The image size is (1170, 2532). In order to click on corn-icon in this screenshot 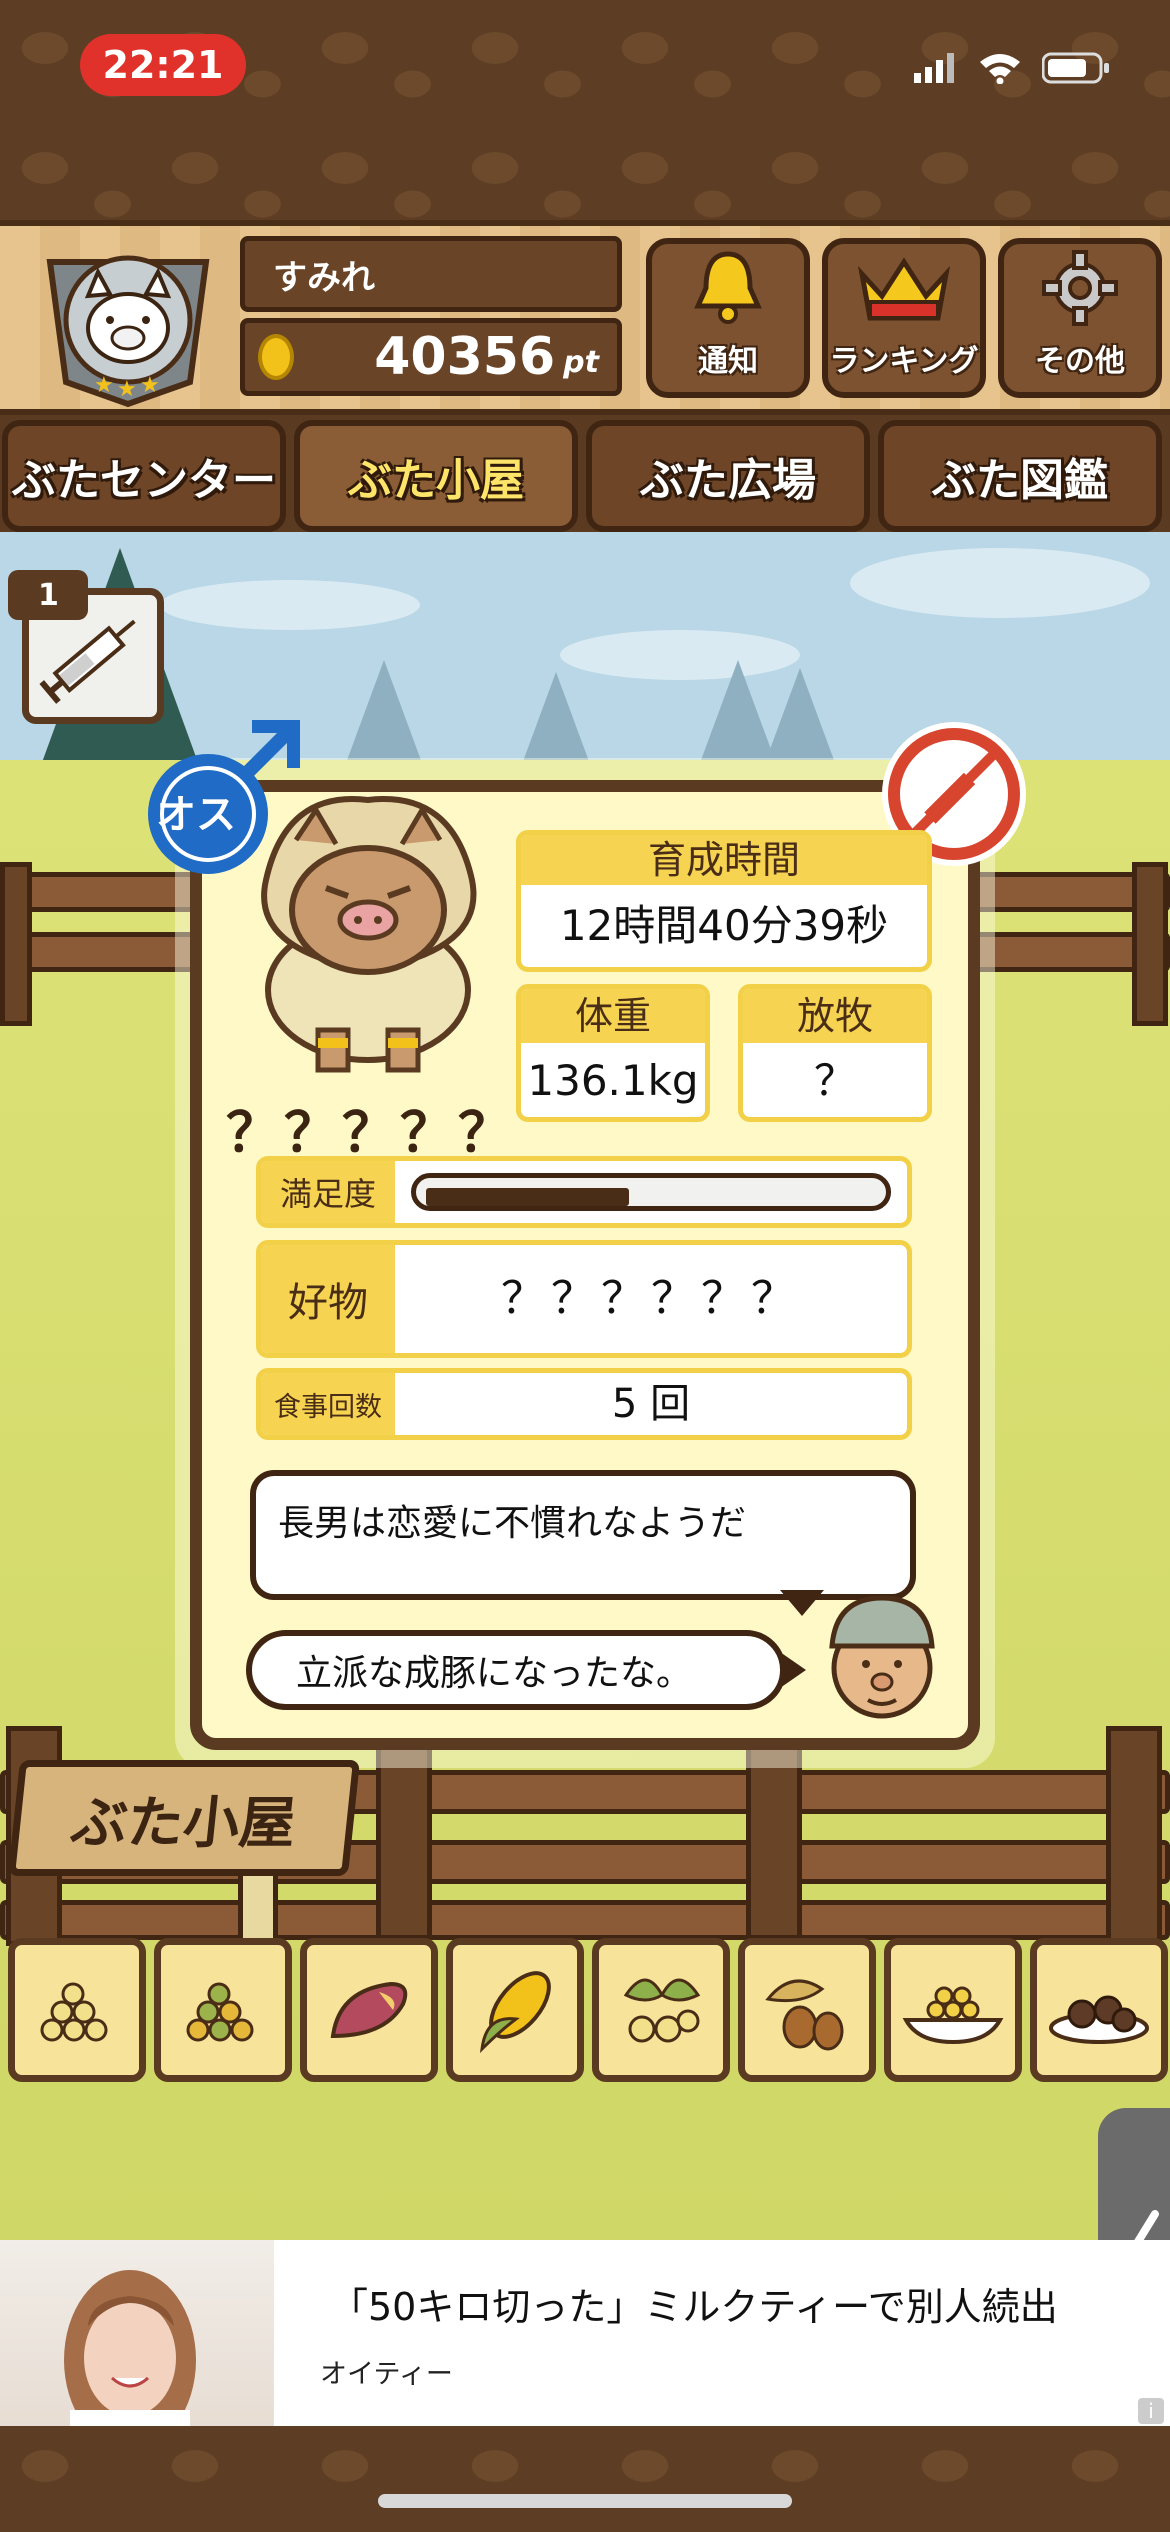, I will do `click(515, 2012)`.